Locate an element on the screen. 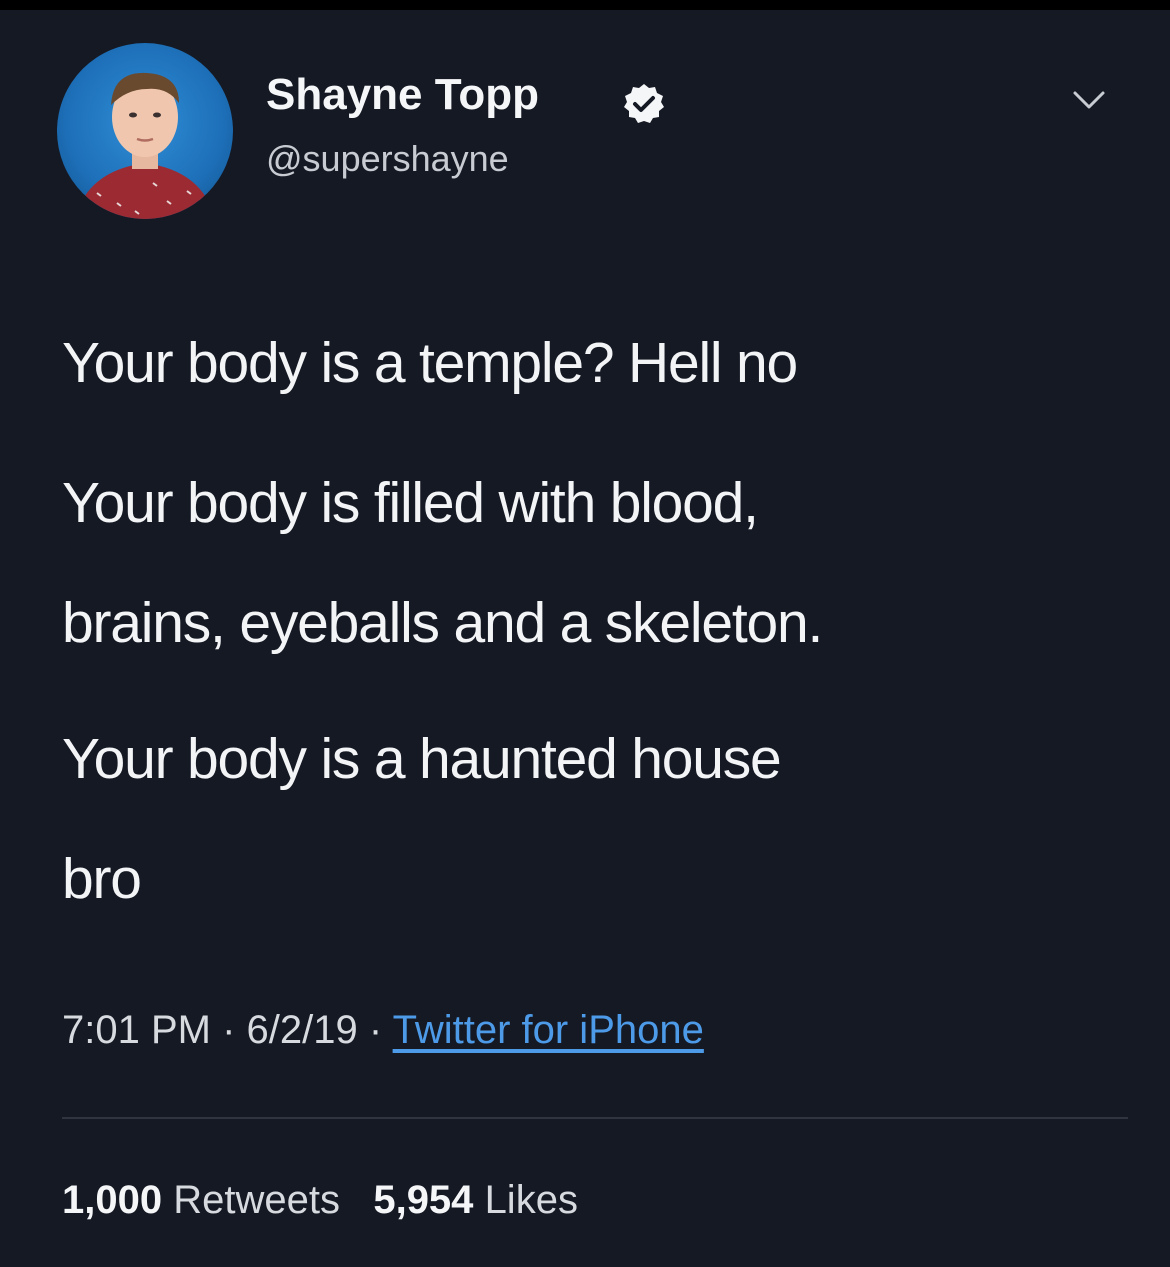 The width and height of the screenshot is (1170, 1267). tweet-stats: 1,000 Retweets 5,954 Likes is located at coordinates (320, 1200).